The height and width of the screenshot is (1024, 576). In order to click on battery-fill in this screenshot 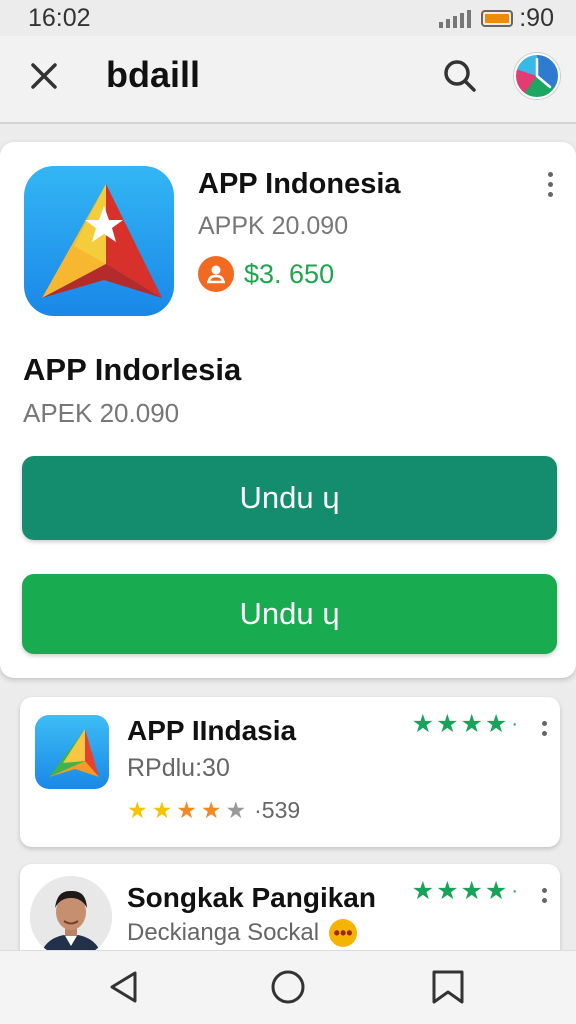, I will do `click(497, 18)`.